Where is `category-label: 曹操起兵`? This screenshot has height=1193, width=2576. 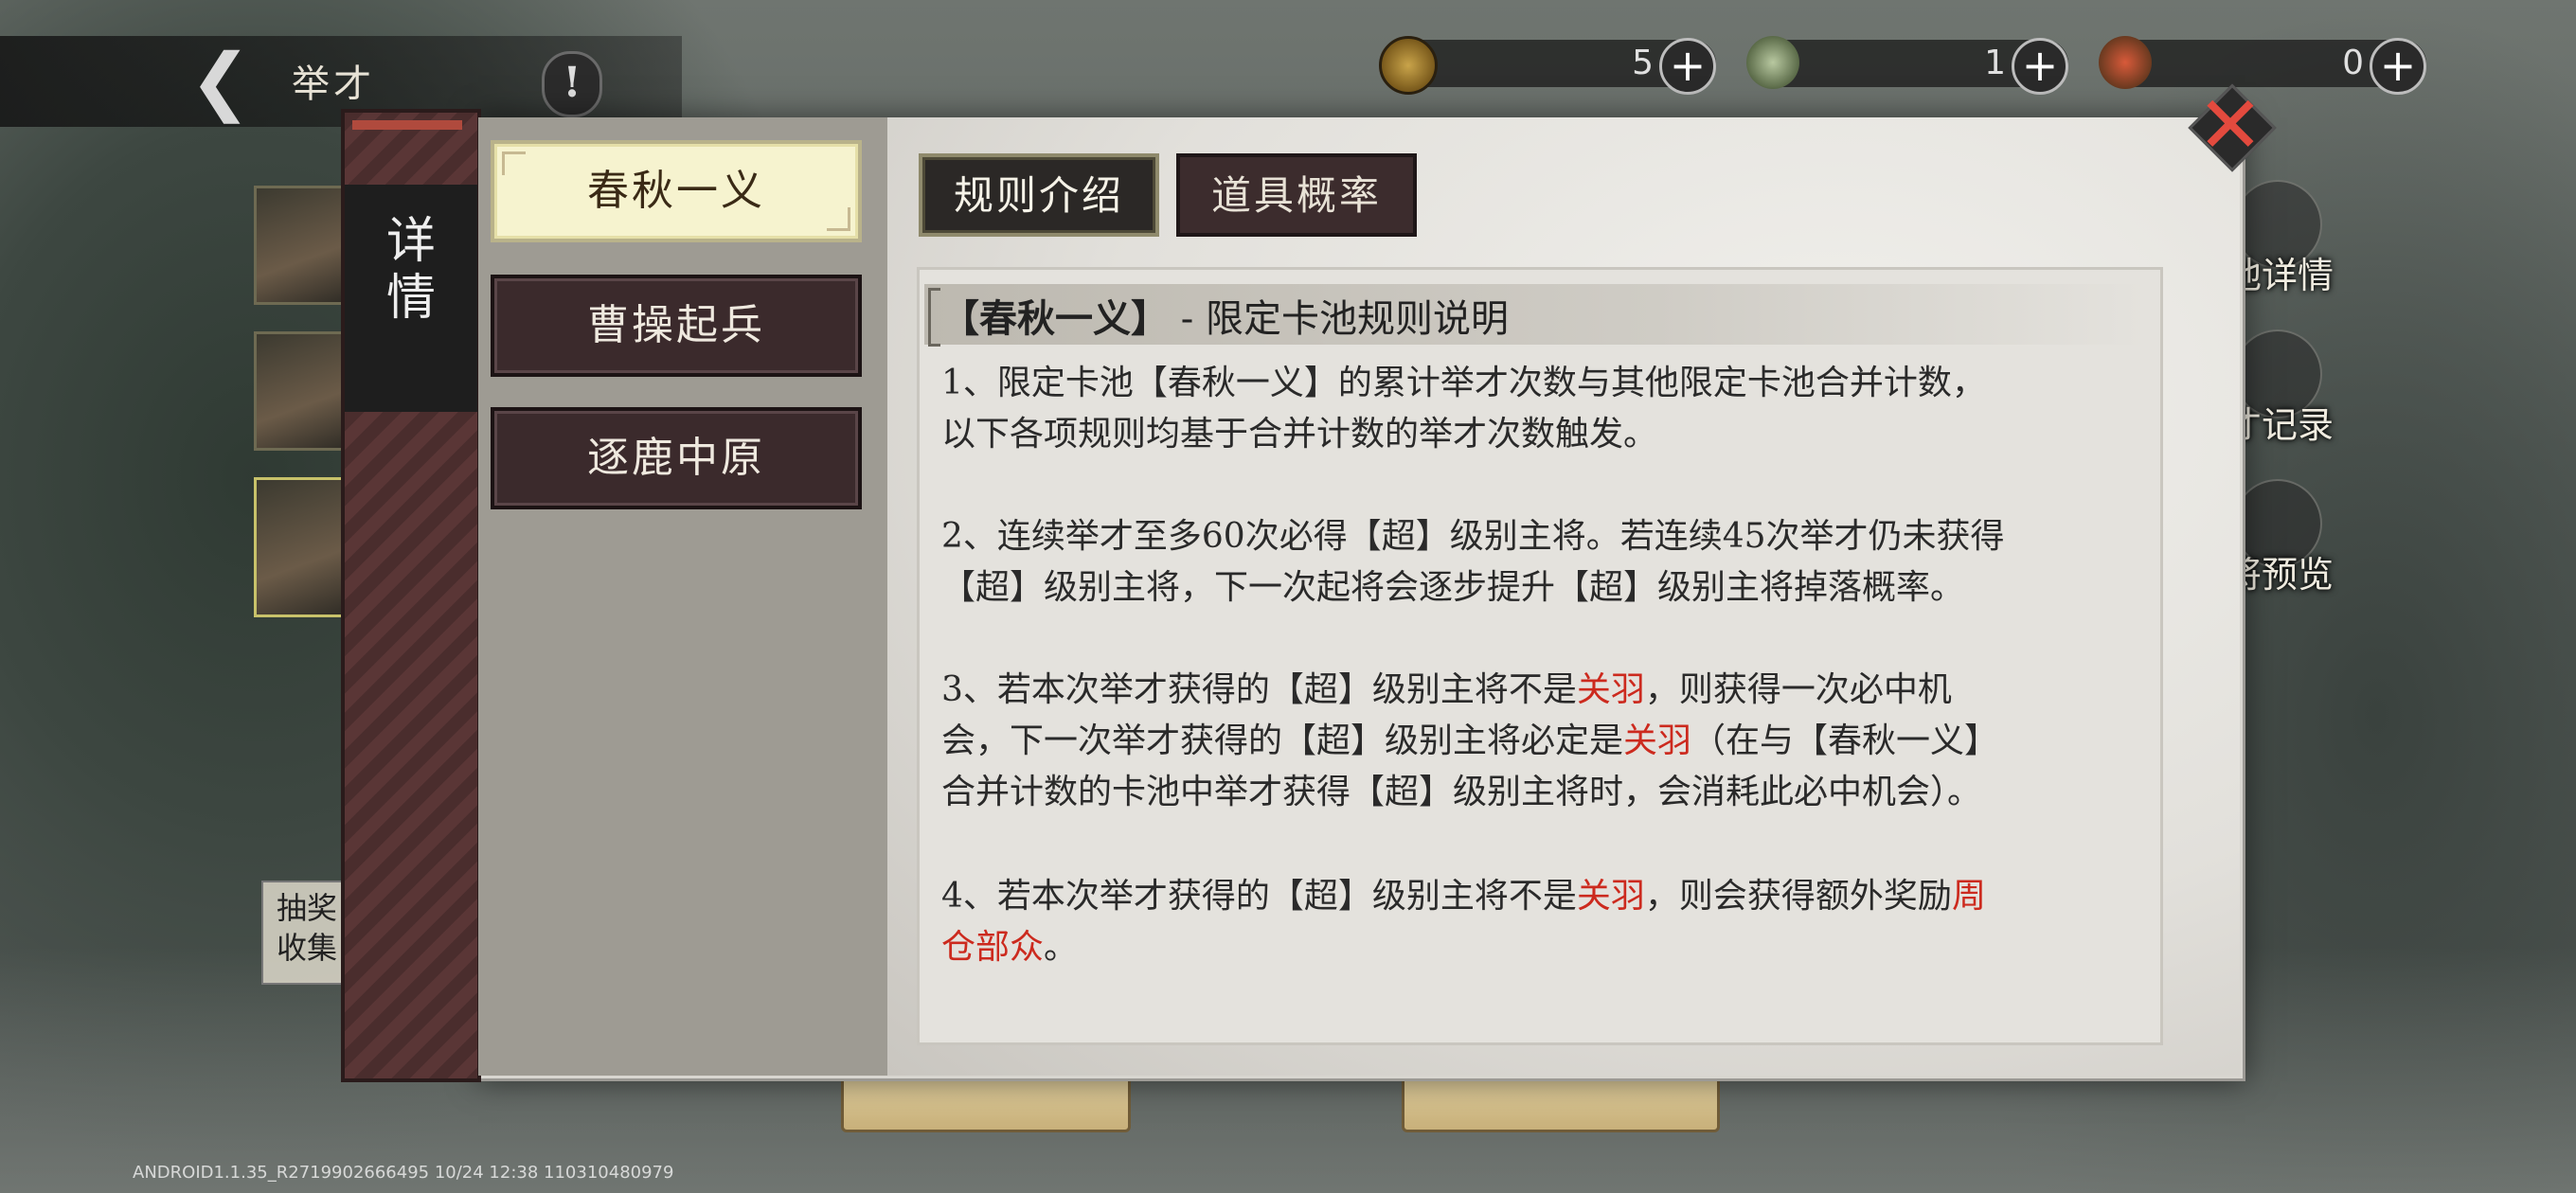 category-label: 曹操起兵 is located at coordinates (676, 325).